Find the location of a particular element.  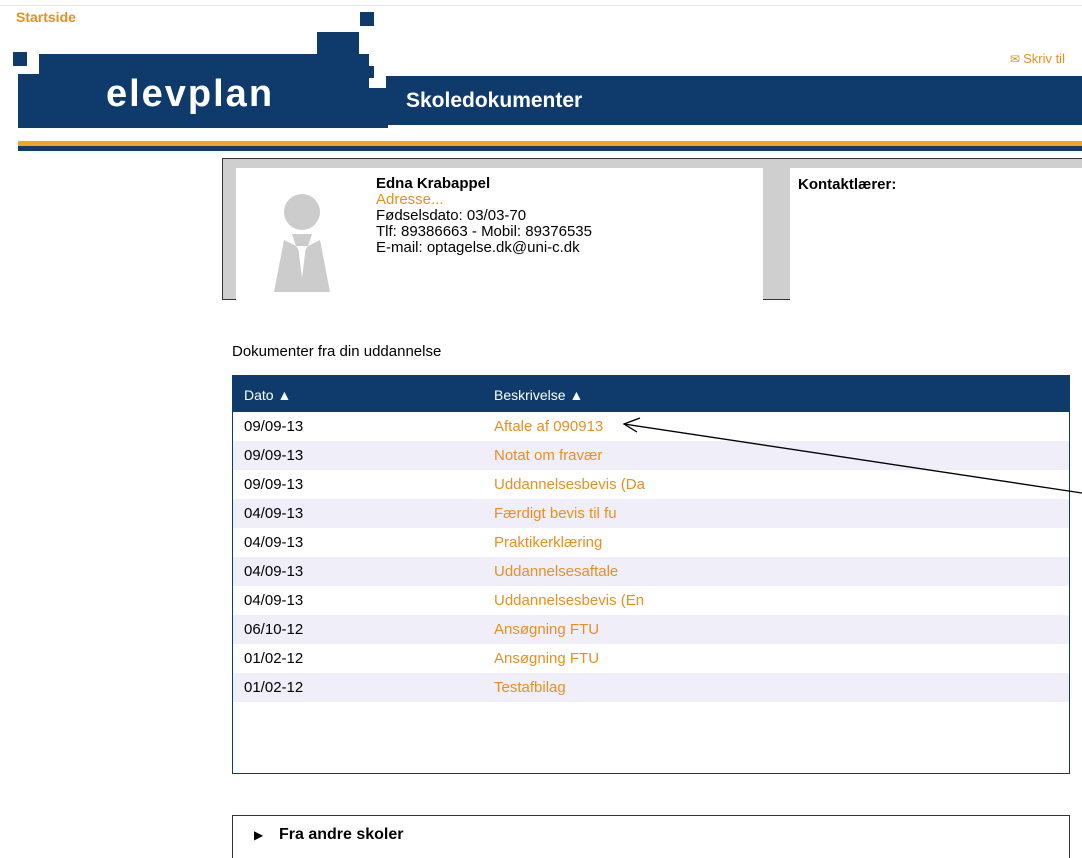

document-link: Uddannelsesbevis (En is located at coordinates (569, 600).